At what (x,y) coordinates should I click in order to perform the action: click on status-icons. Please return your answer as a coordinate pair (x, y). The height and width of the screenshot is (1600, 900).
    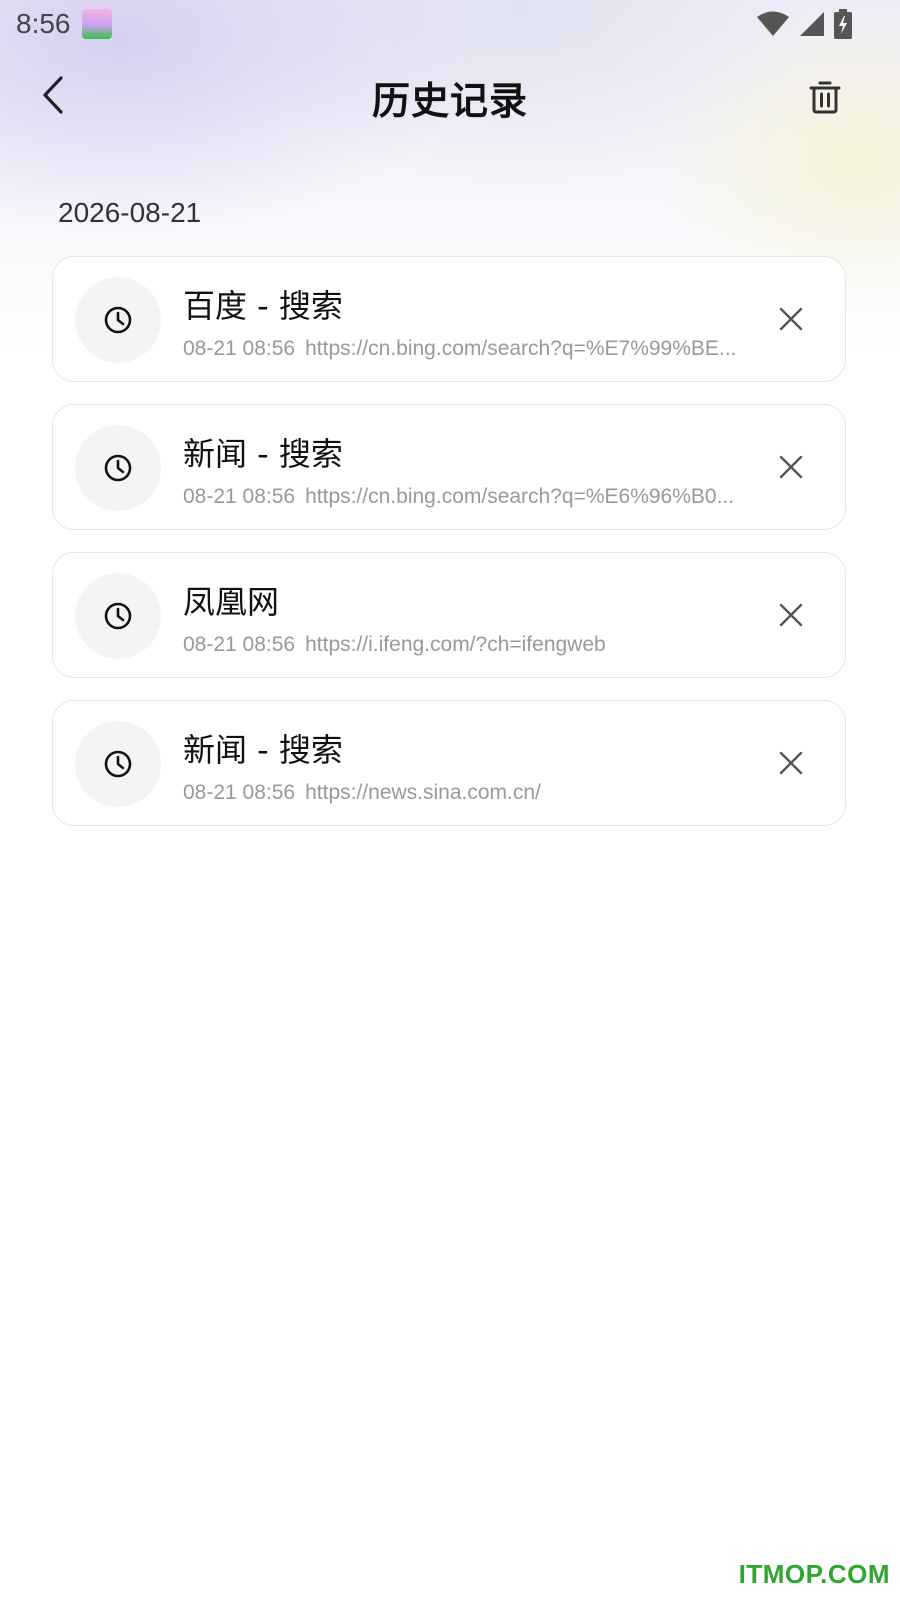
    Looking at the image, I should click on (804, 24).